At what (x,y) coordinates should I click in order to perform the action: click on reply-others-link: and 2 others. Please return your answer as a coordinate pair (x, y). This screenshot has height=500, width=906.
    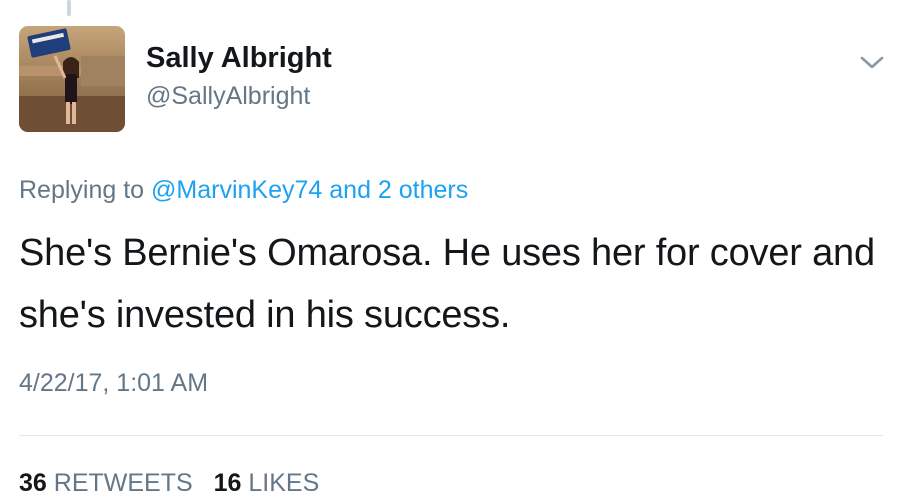
    Looking at the image, I should click on (398, 190).